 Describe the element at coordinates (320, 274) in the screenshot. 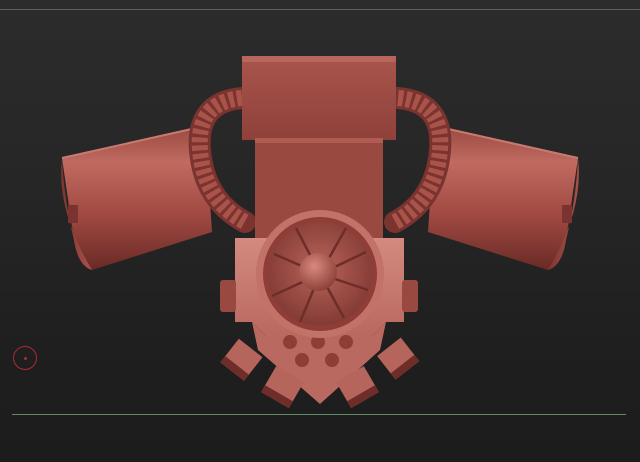

I see `turbine-fan` at that location.